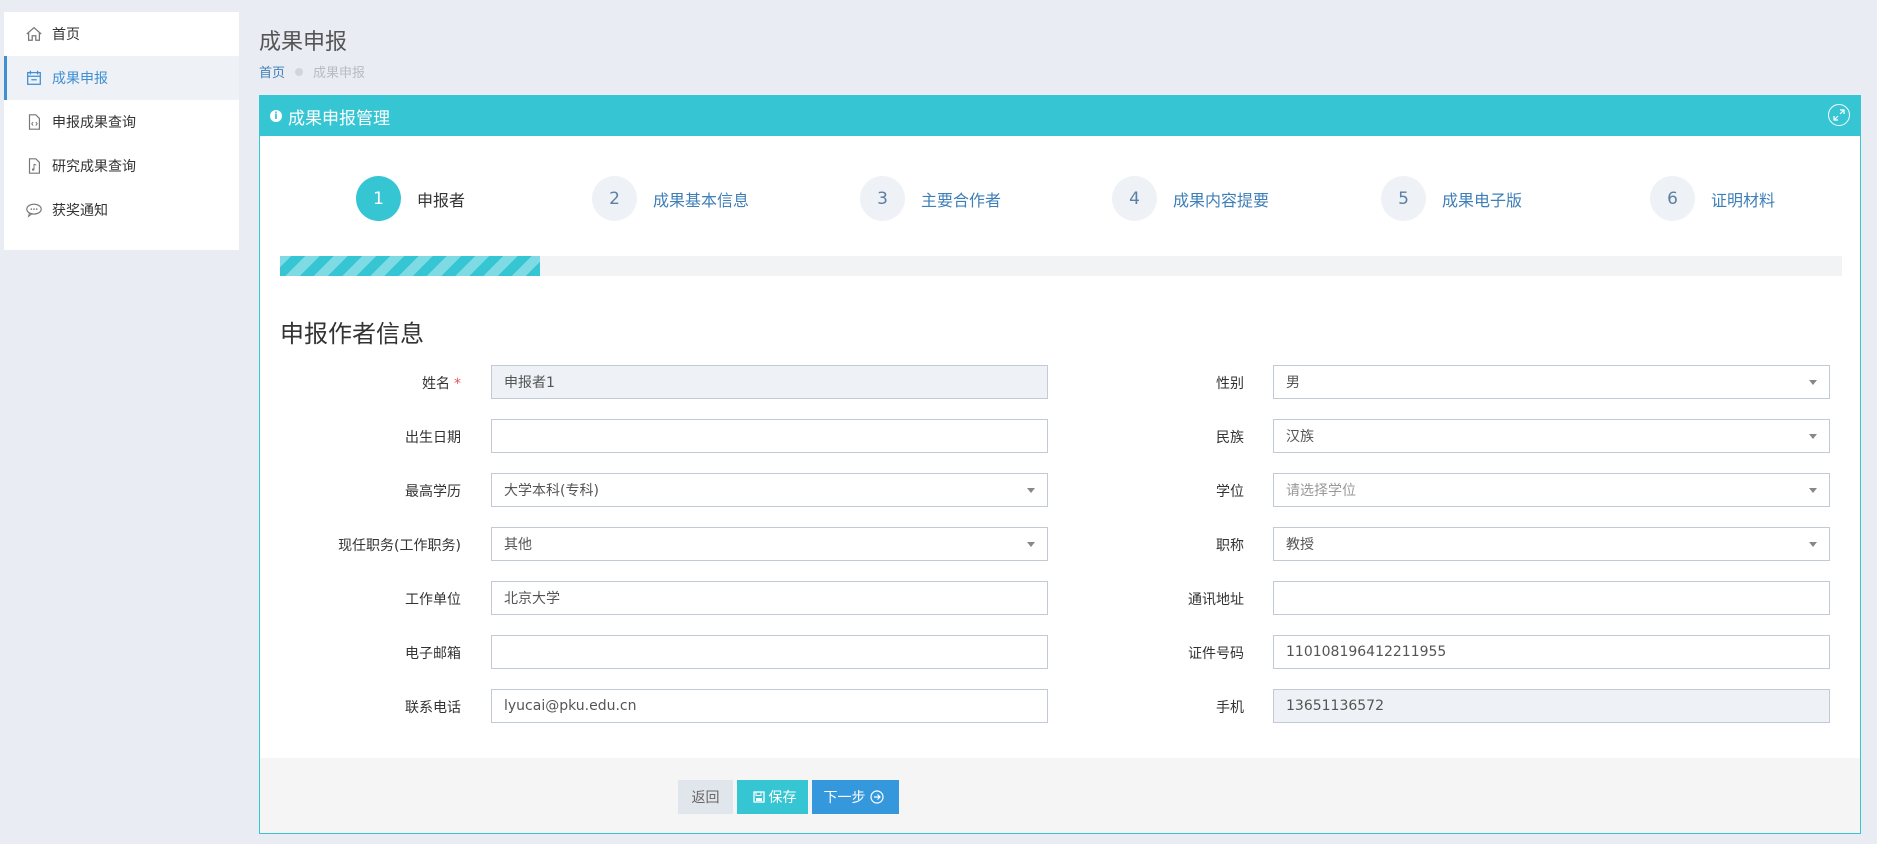 Image resolution: width=1877 pixels, height=844 pixels. What do you see at coordinates (121, 34) in the screenshot?
I see `sidebar-item-home: 首页` at bounding box center [121, 34].